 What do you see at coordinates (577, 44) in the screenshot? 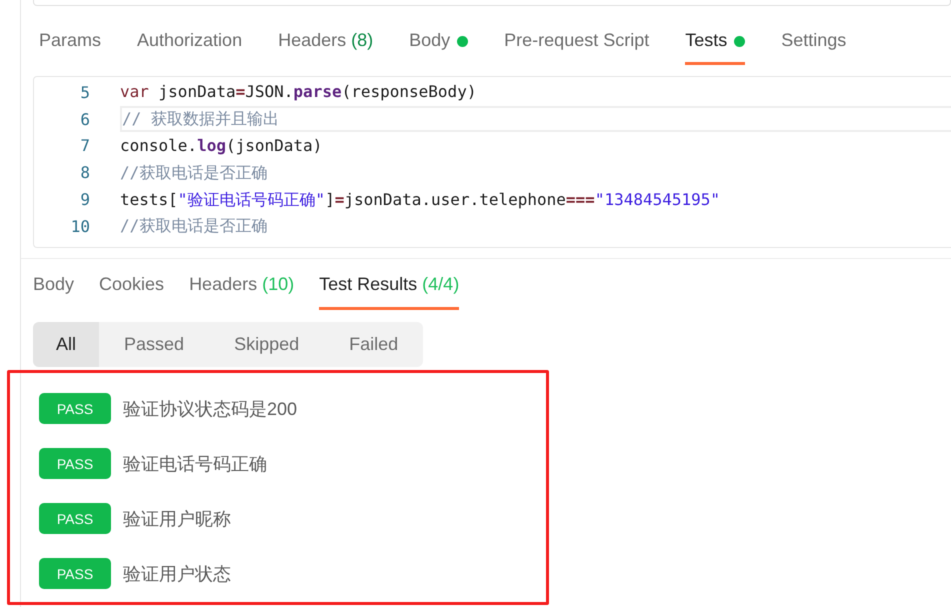
I see `request-tab: Pre-request Script` at bounding box center [577, 44].